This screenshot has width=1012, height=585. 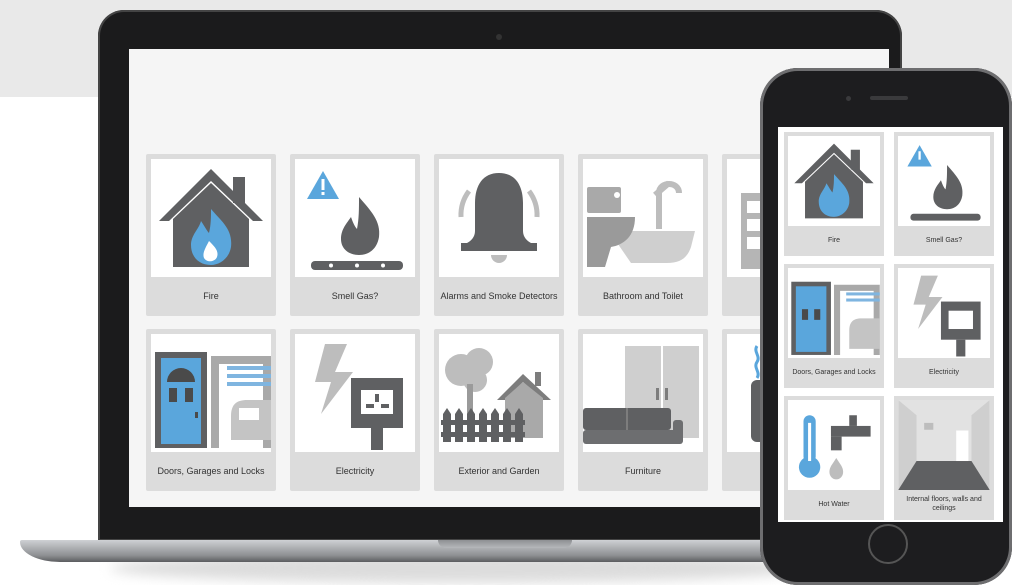 I want to click on tile-furniture: Furniture, so click(x=643, y=410).